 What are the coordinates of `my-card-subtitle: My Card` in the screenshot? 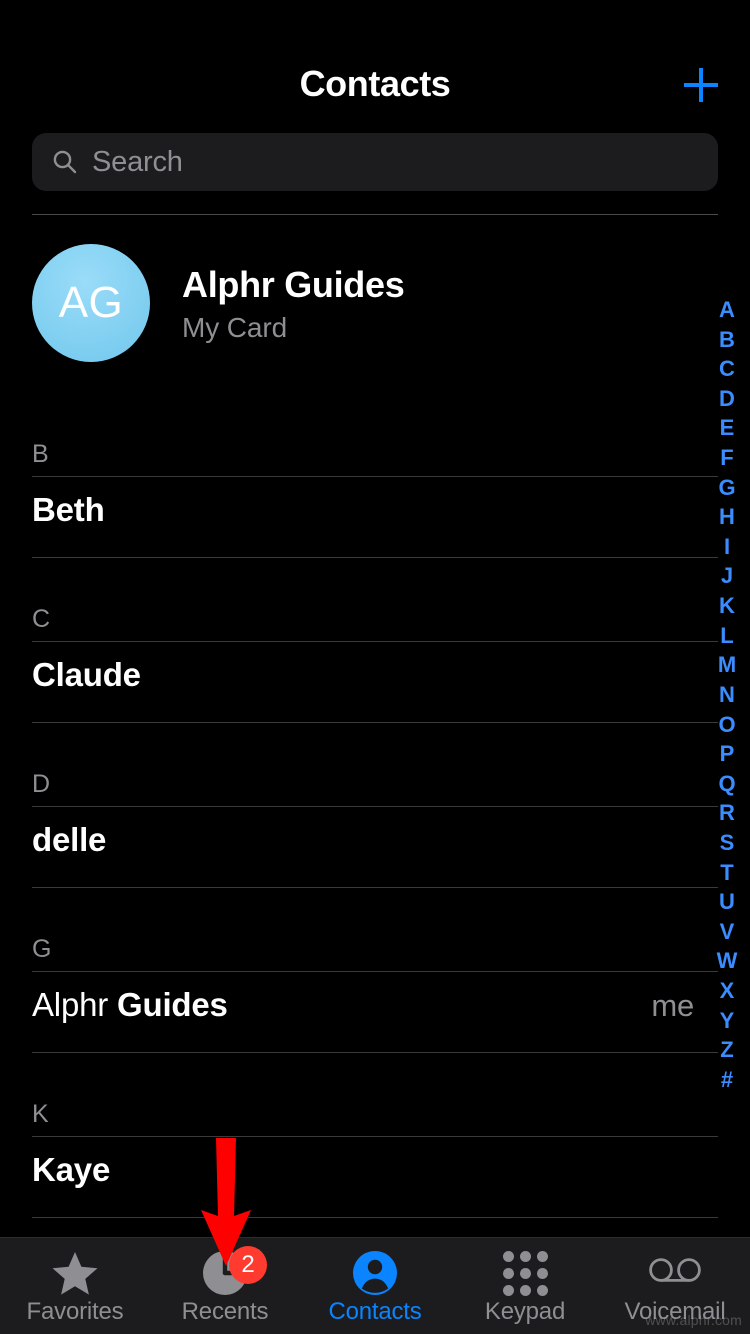 It's located at (235, 327).